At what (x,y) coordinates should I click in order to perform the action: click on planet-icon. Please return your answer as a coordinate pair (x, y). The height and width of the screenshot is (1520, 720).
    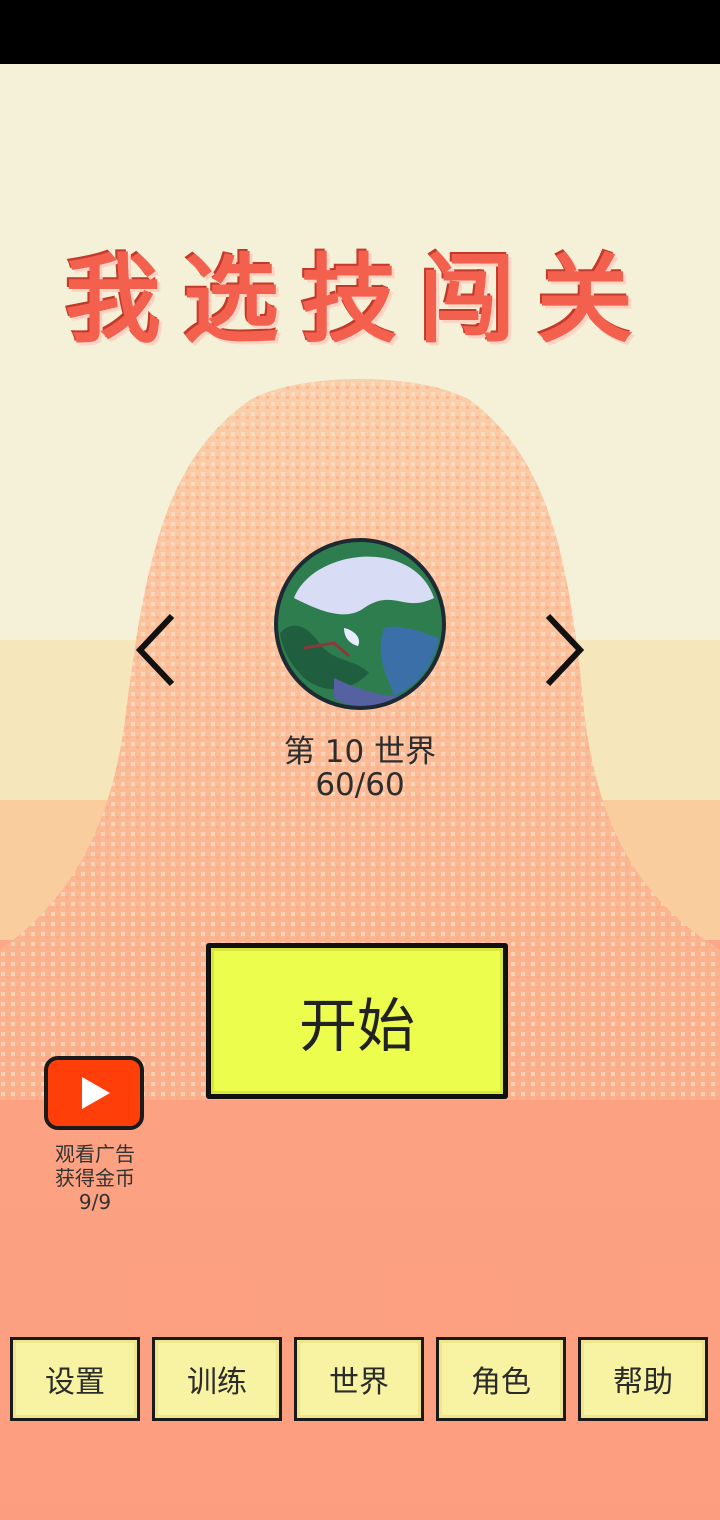
    Looking at the image, I should click on (360, 624).